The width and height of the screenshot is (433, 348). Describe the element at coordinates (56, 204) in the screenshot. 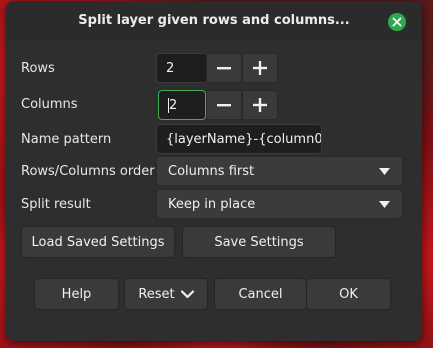

I see `split-result-label: Split result` at that location.